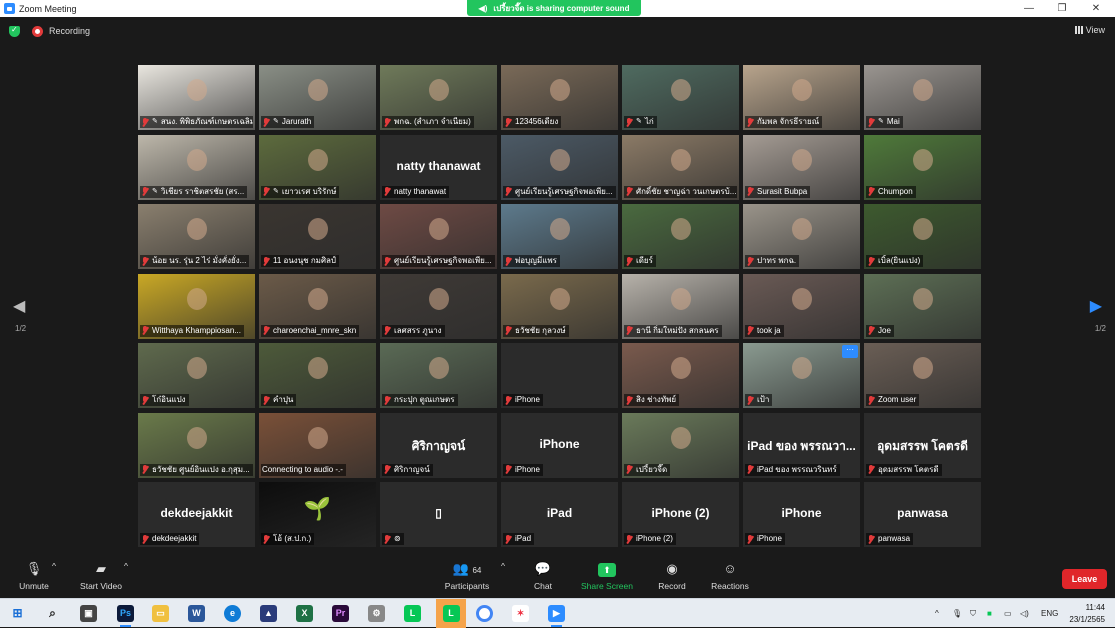 The width and height of the screenshot is (1115, 628). I want to click on participant-tile: ✎ Mai, so click(922, 97).